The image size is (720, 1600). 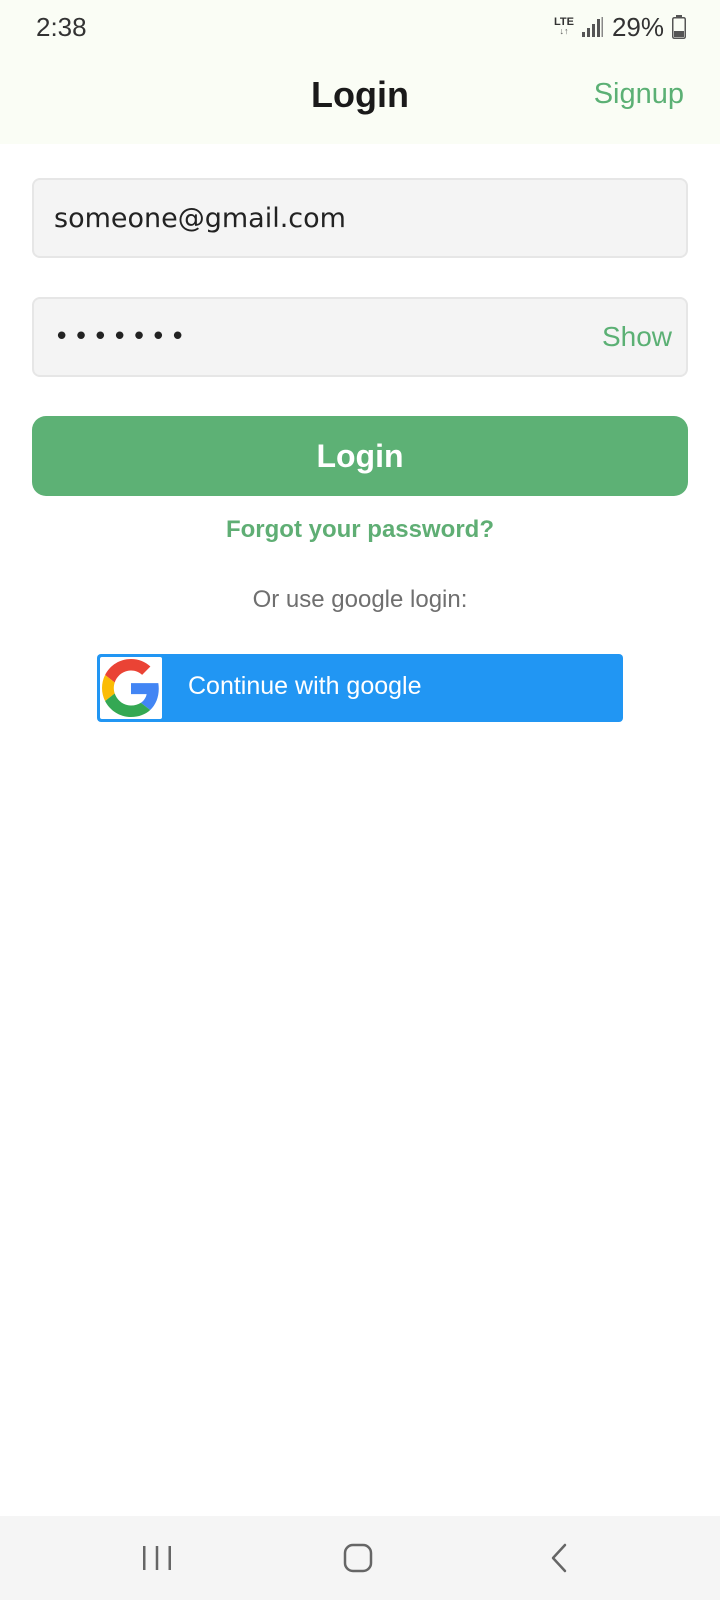 What do you see at coordinates (639, 94) in the screenshot?
I see `signup-link: Signup` at bounding box center [639, 94].